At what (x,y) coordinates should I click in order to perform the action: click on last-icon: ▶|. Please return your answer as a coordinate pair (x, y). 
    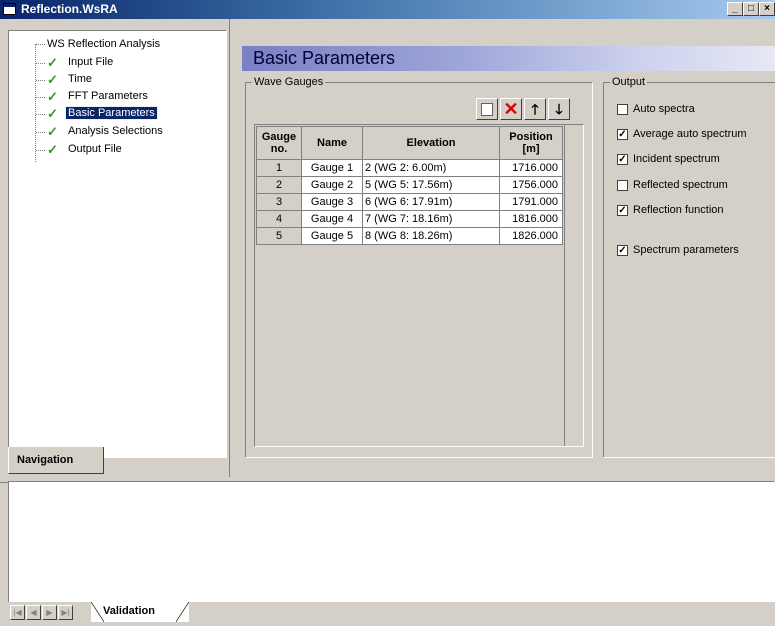
    Looking at the image, I should click on (65, 612).